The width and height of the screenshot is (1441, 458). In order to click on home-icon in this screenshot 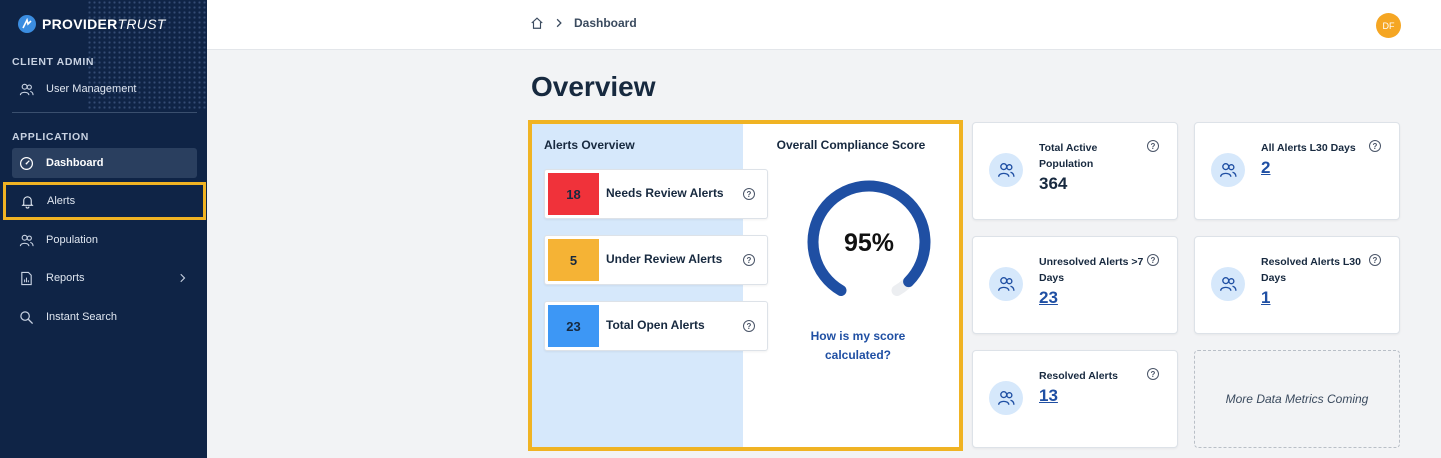, I will do `click(537, 23)`.